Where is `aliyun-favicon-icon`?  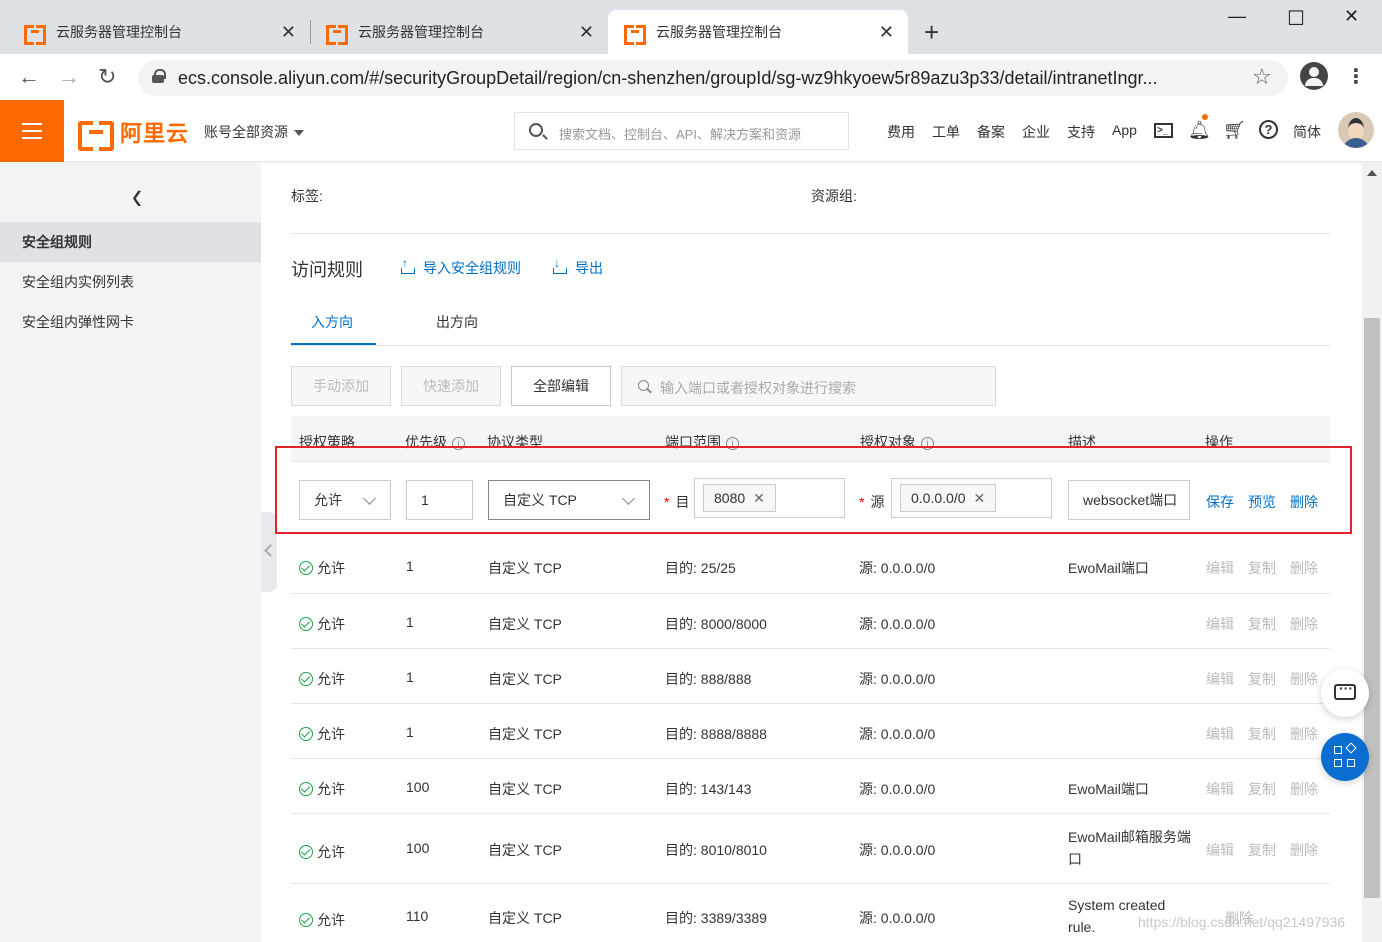
aliyun-favicon-icon is located at coordinates (635, 35).